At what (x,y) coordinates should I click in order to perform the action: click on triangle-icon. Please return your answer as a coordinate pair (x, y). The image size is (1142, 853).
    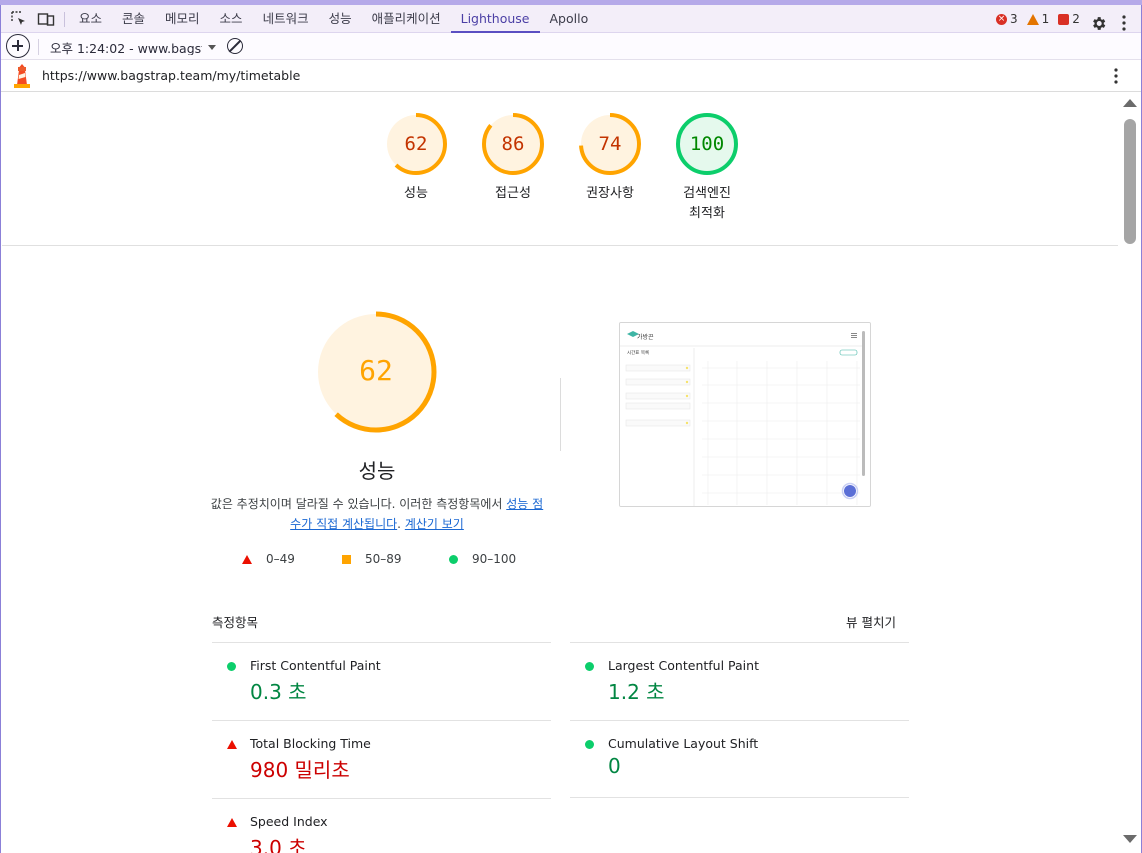
    Looking at the image, I should click on (247, 559).